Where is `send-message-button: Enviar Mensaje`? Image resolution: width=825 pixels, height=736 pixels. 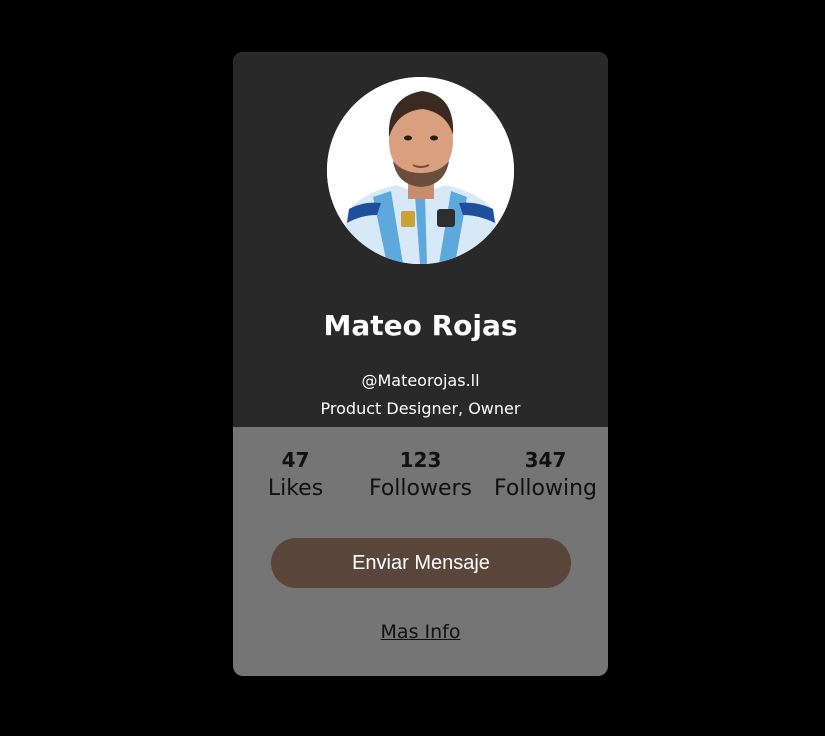
send-message-button: Enviar Mensaje is located at coordinates (421, 563).